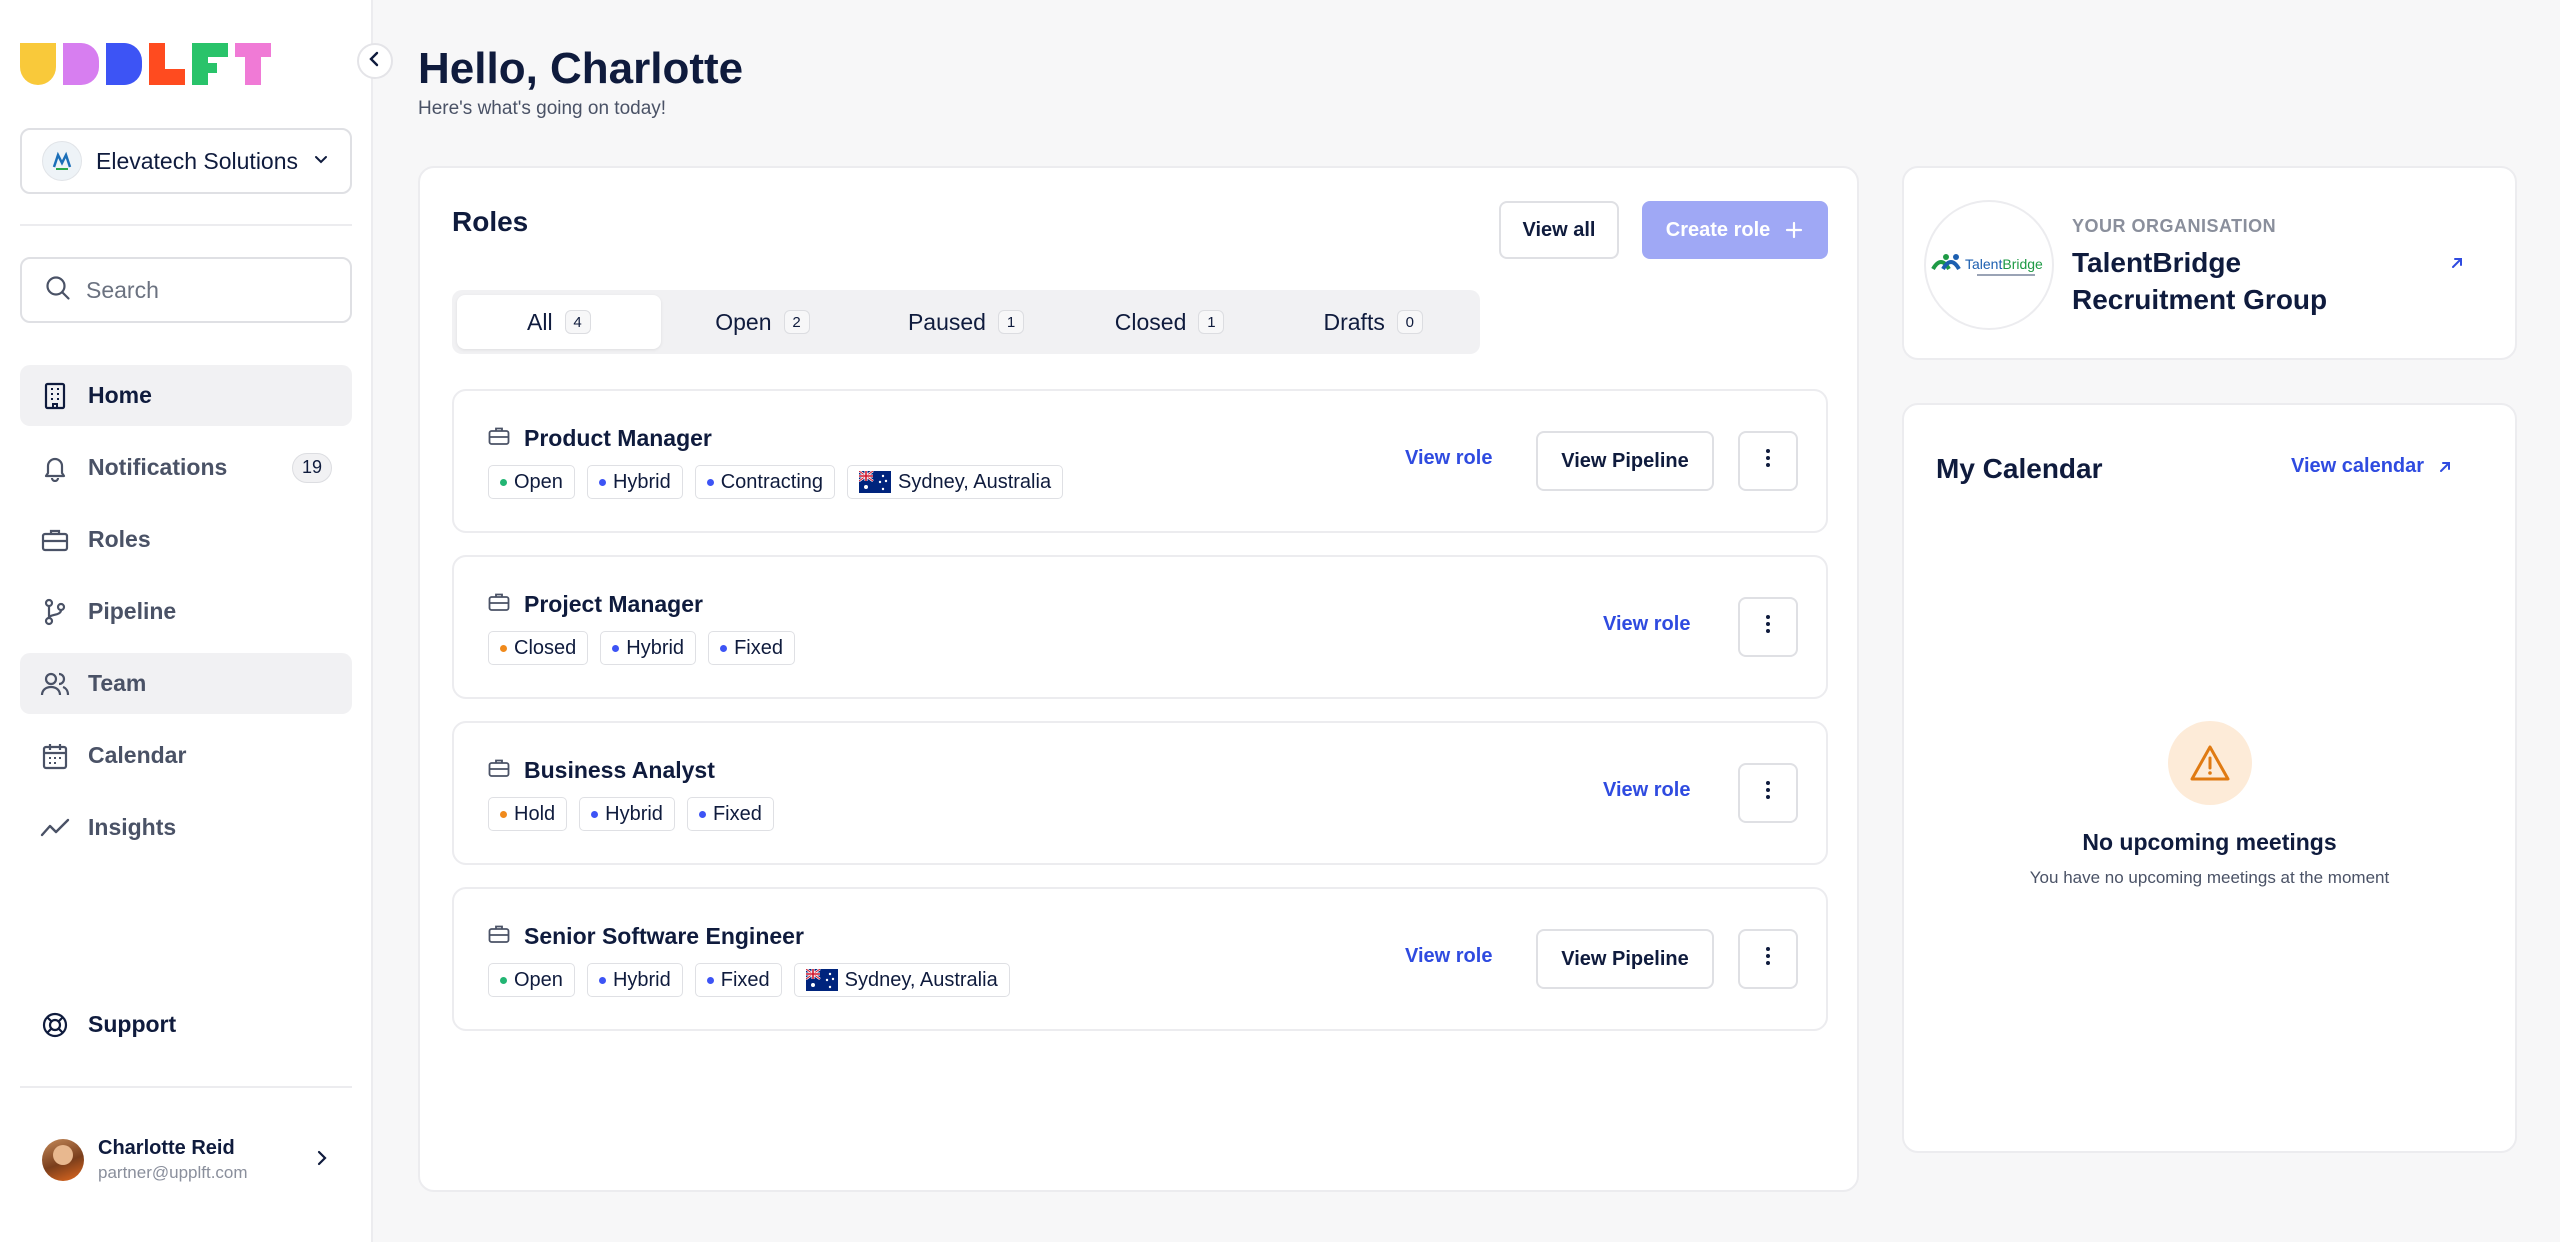  Describe the element at coordinates (535, 813) in the screenshot. I see `chip-label: Hold` at that location.